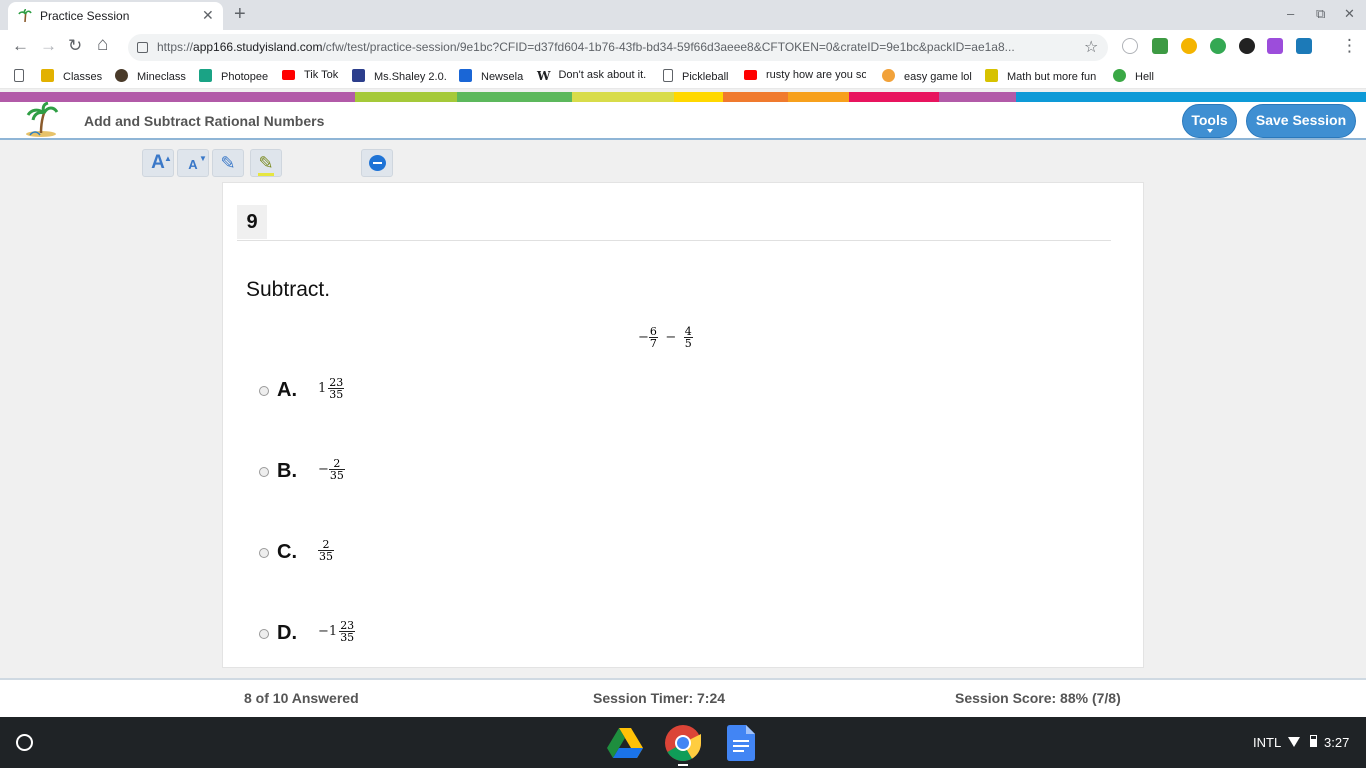  What do you see at coordinates (399, 76) in the screenshot?
I see `bookmark-ms-shaley: Ms.Shaley 2.0.` at bounding box center [399, 76].